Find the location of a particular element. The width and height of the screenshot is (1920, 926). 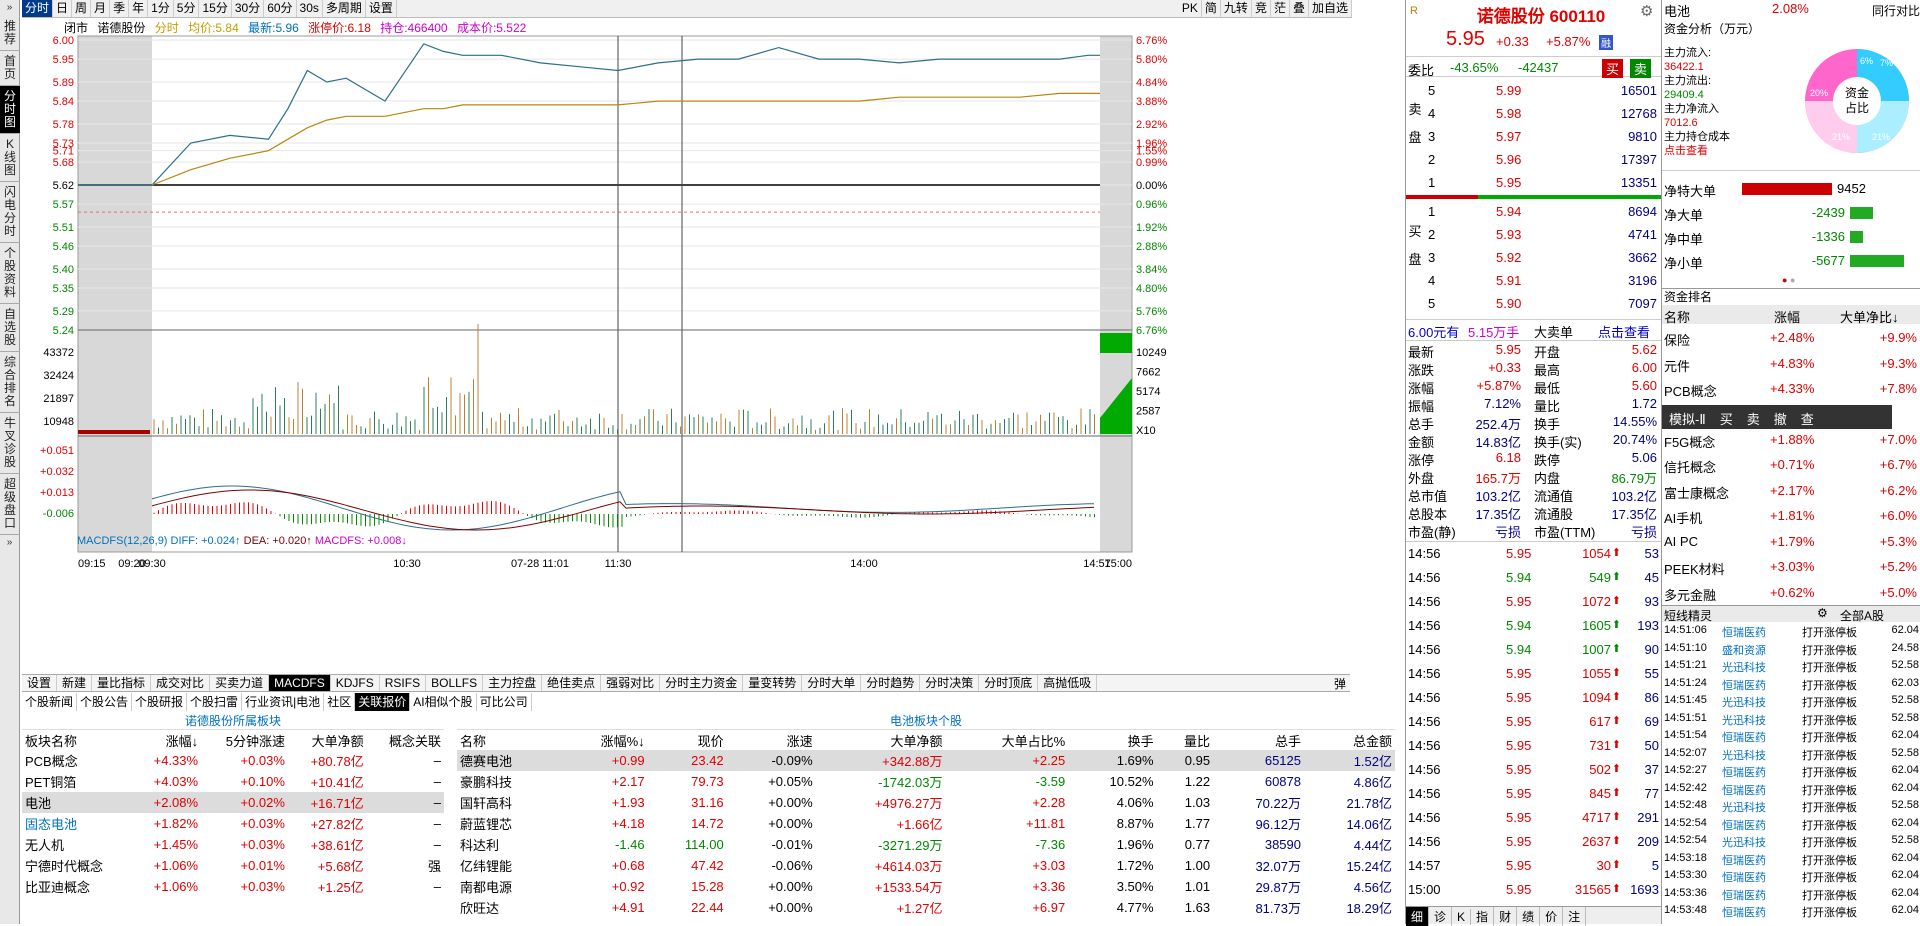

side-tab-2: 分时图 is located at coordinates (10, 110).